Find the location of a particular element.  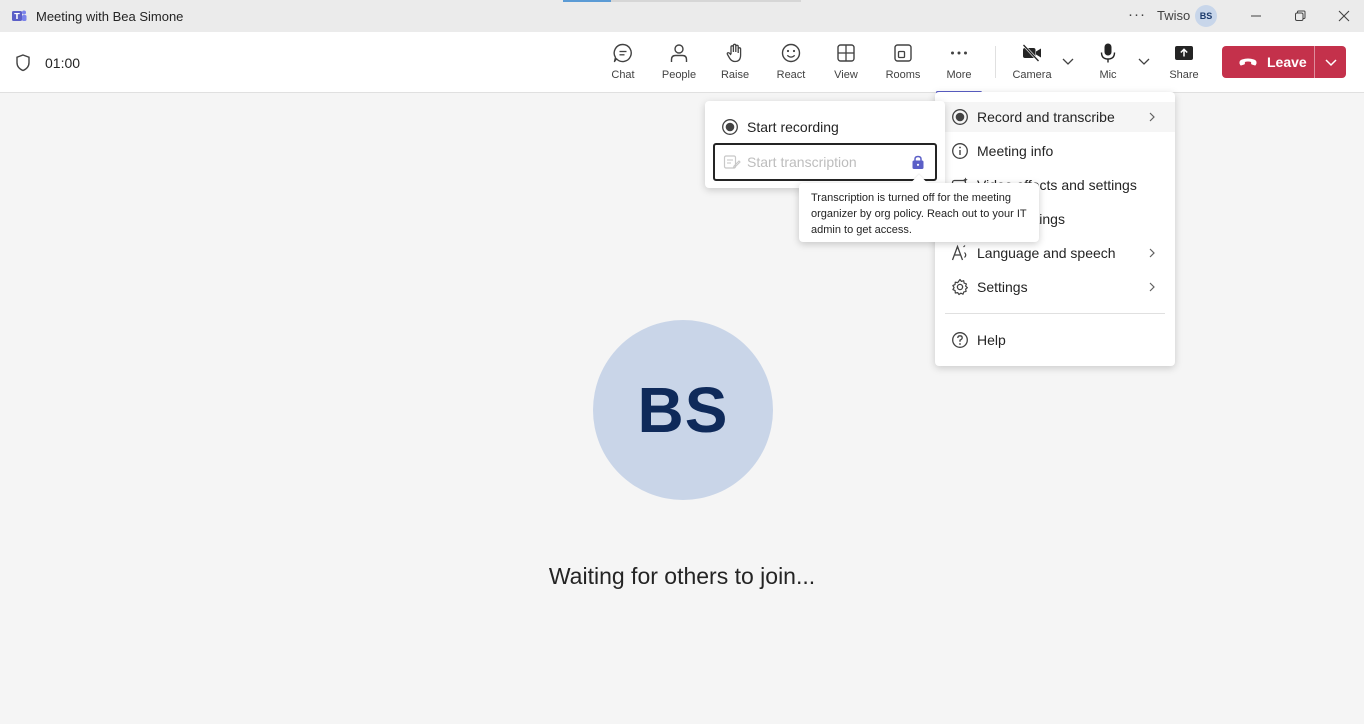

mic-button: Mic is located at coordinates (1108, 64).